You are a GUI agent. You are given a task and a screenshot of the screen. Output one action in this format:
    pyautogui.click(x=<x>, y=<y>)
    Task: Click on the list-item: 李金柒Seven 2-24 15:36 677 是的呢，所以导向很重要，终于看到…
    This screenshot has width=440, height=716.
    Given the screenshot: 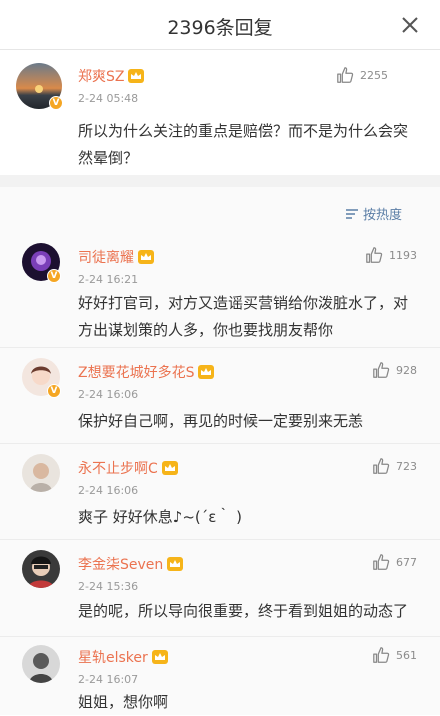 What is the action you would take?
    pyautogui.click(x=220, y=588)
    